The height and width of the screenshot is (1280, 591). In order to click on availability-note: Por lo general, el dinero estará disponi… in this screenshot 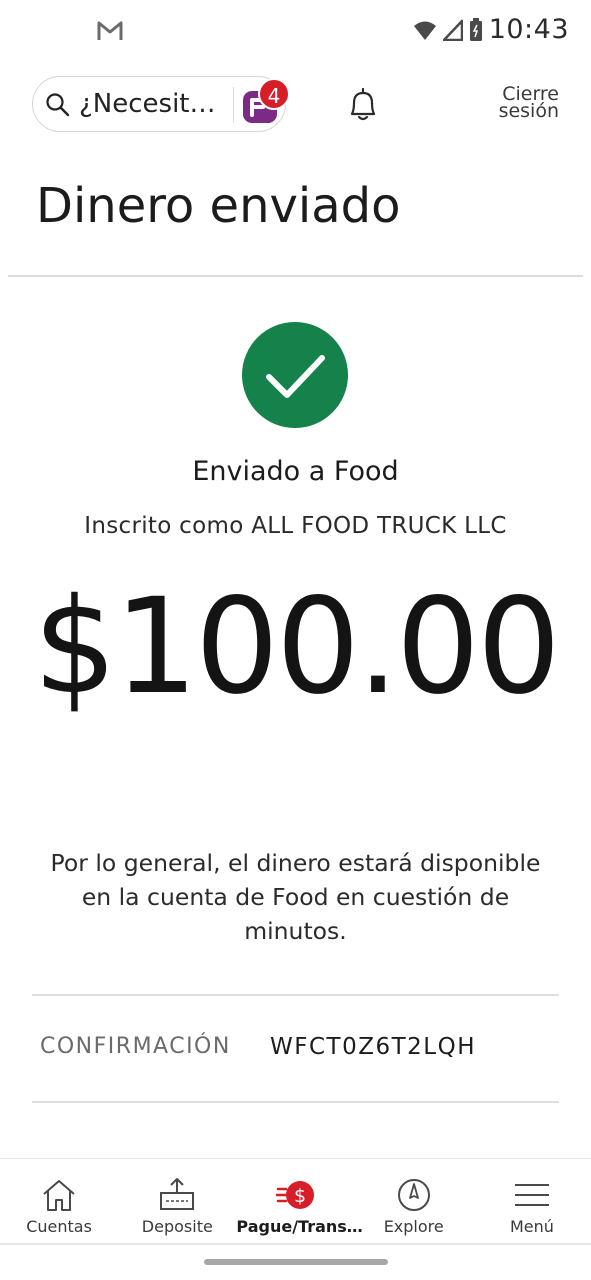, I will do `click(295, 897)`.